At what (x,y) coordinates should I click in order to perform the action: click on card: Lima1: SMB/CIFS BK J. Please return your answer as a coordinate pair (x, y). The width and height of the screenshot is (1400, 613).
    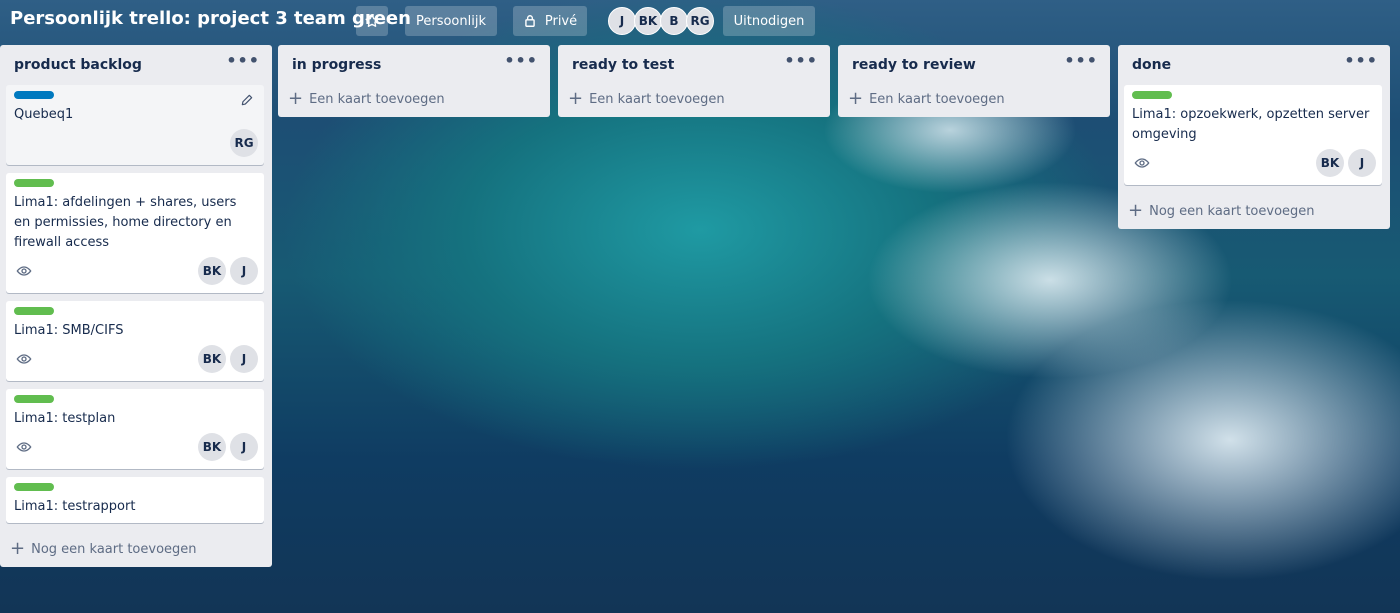
    Looking at the image, I should click on (135, 341).